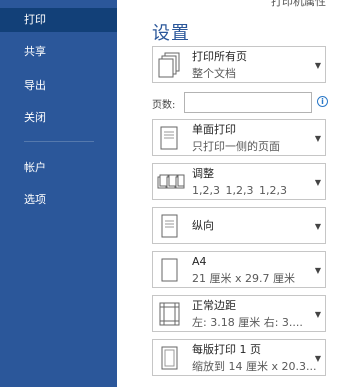 This screenshot has height=387, width=337. What do you see at coordinates (243, 278) in the screenshot?
I see `paper-size-sub: 21 厘米 x 29.7 厘米` at bounding box center [243, 278].